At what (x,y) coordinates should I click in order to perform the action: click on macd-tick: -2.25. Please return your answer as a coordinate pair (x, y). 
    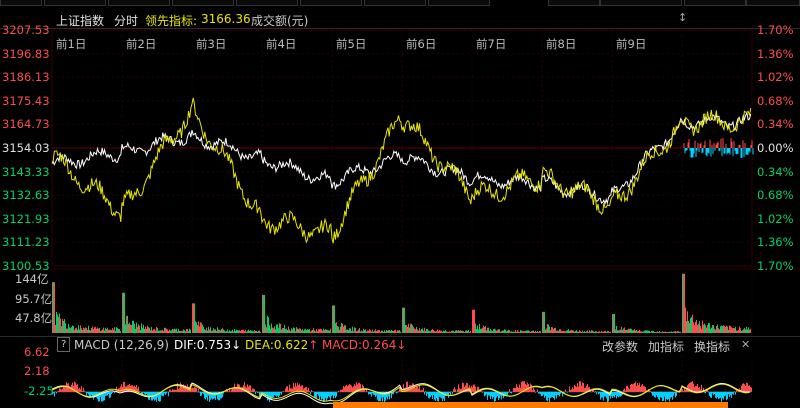
    Looking at the image, I should click on (39, 391).